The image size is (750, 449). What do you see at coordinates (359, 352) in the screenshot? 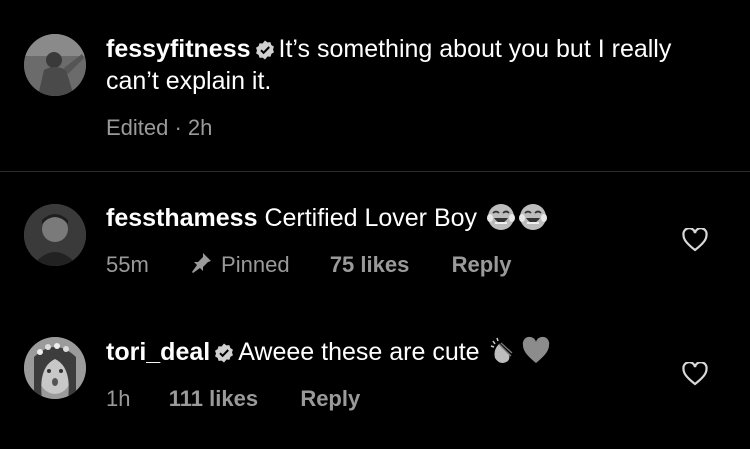
I see `comment-body: Aweee these are cute` at bounding box center [359, 352].